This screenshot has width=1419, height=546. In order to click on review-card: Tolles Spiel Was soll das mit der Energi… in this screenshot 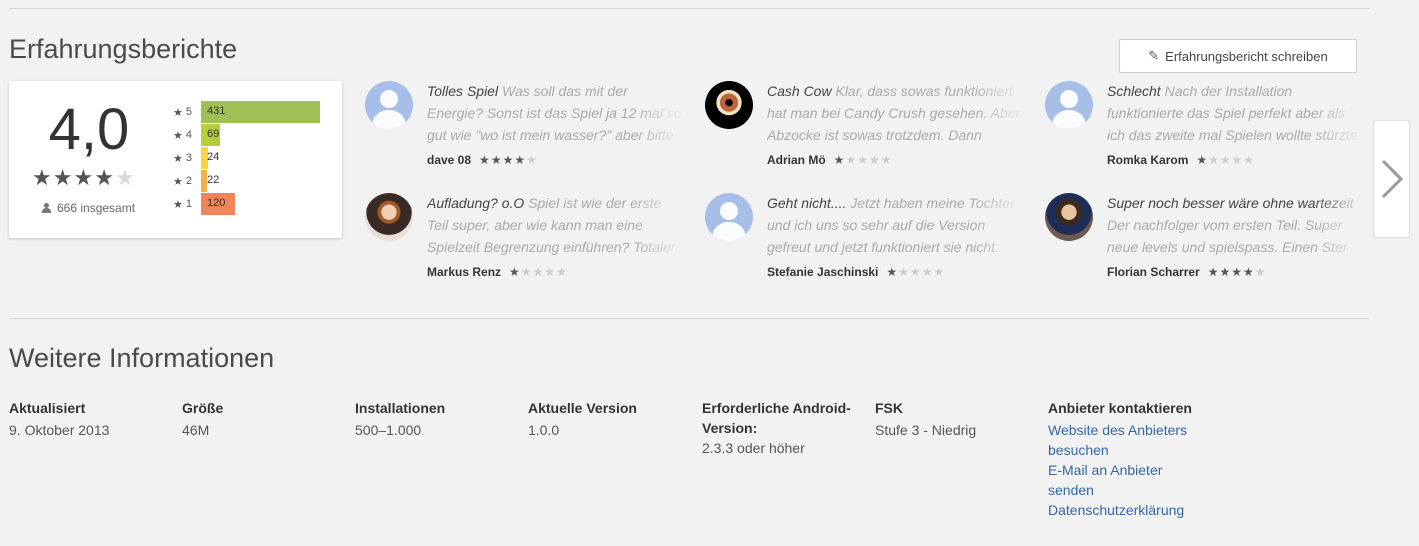, I will do `click(525, 127)`.